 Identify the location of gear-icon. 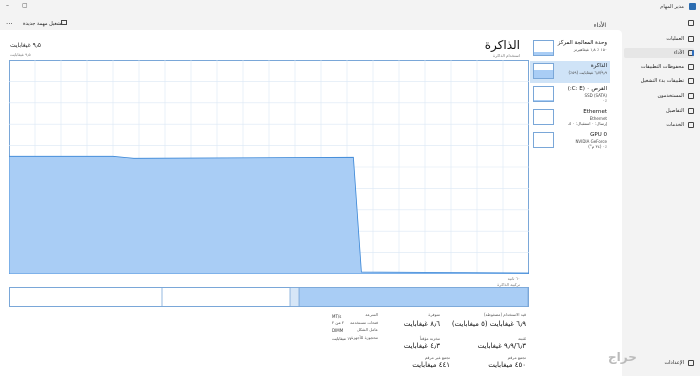
(691, 363).